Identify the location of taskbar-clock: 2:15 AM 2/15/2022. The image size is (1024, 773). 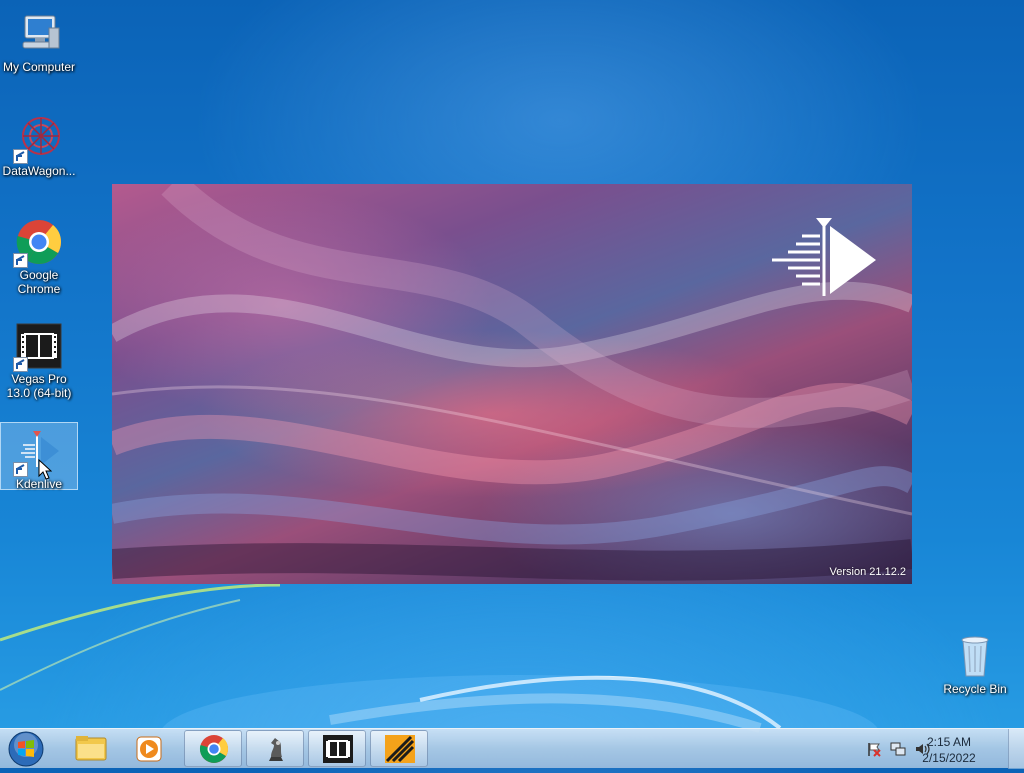
(949, 750).